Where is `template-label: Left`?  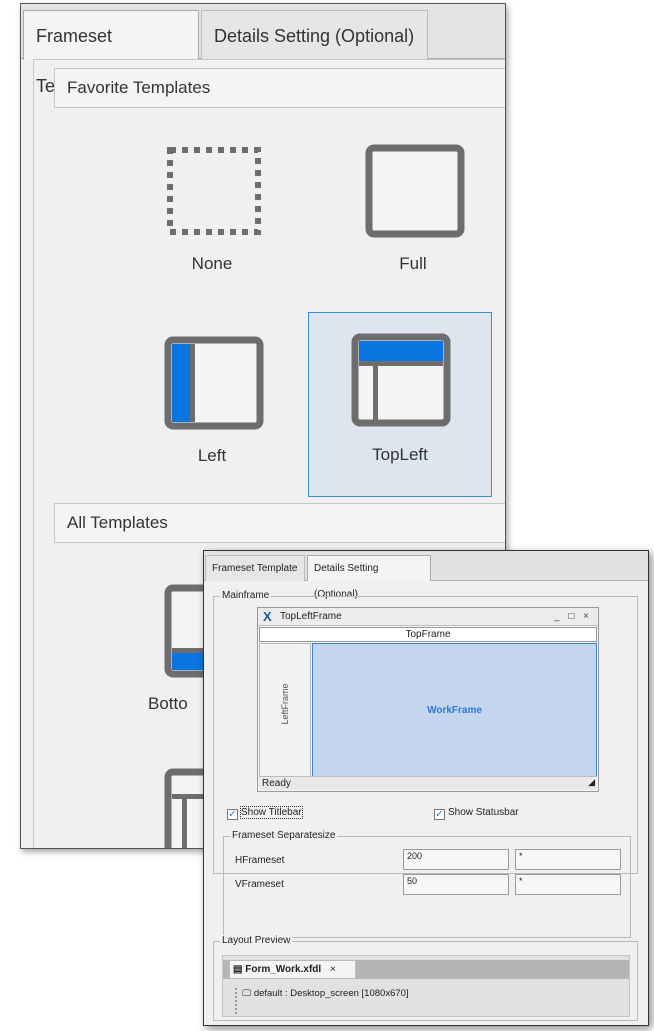
template-label: Left is located at coordinates (212, 455).